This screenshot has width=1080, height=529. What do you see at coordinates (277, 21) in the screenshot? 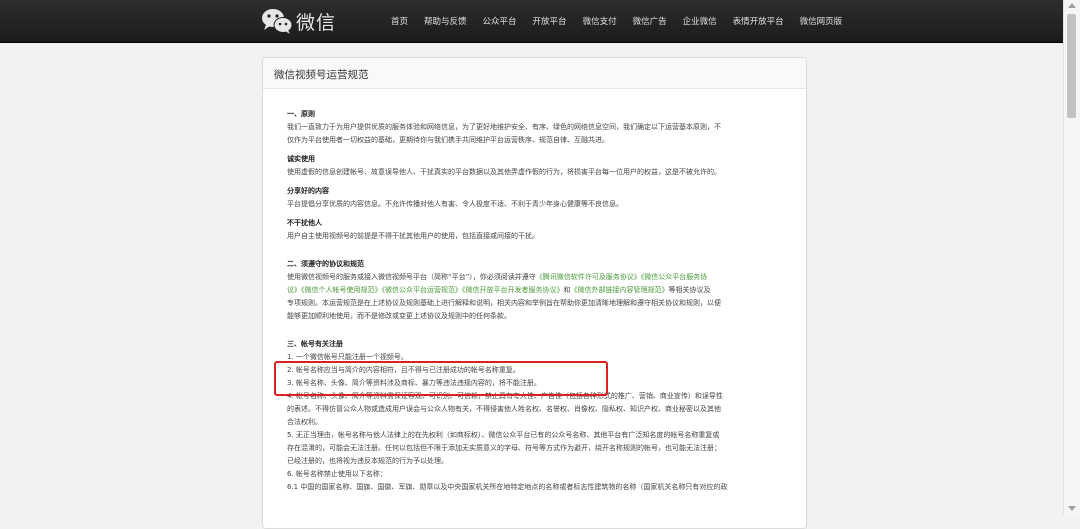
I see `wechat-logo-icon` at bounding box center [277, 21].